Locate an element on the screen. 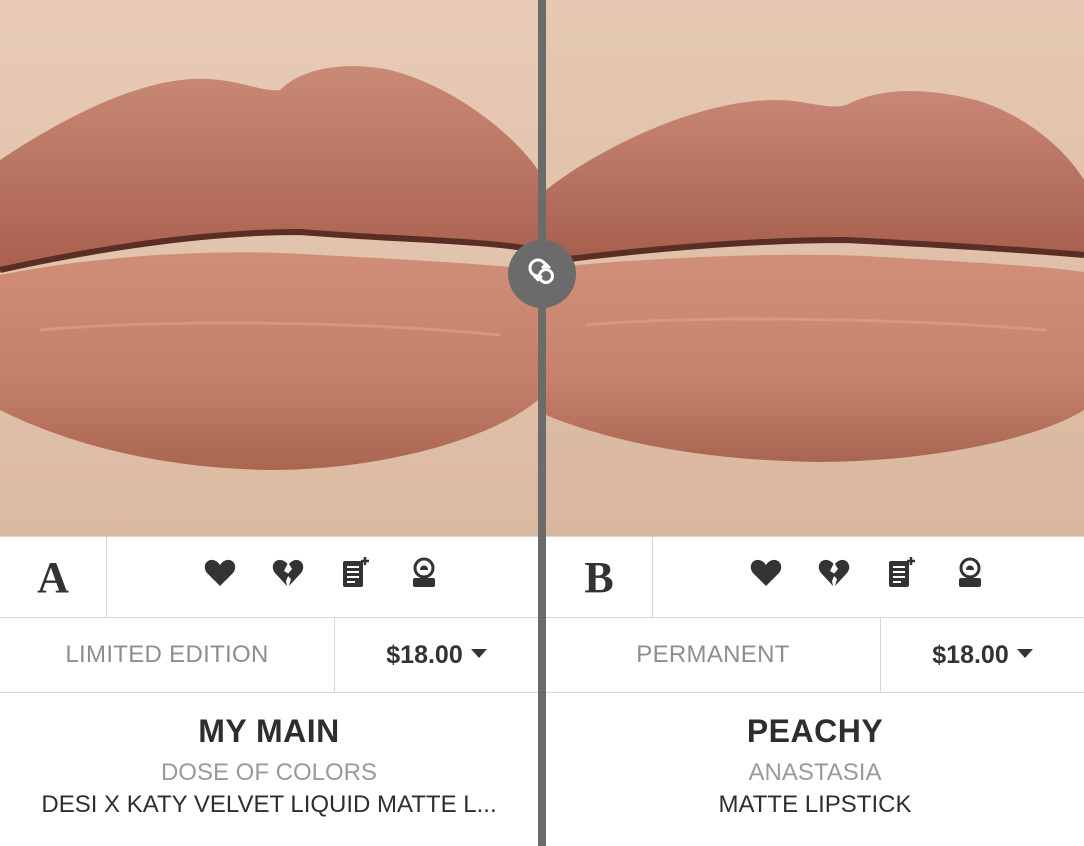 This screenshot has width=1084, height=846. brand-name-b: ANASTASIA is located at coordinates (815, 773).